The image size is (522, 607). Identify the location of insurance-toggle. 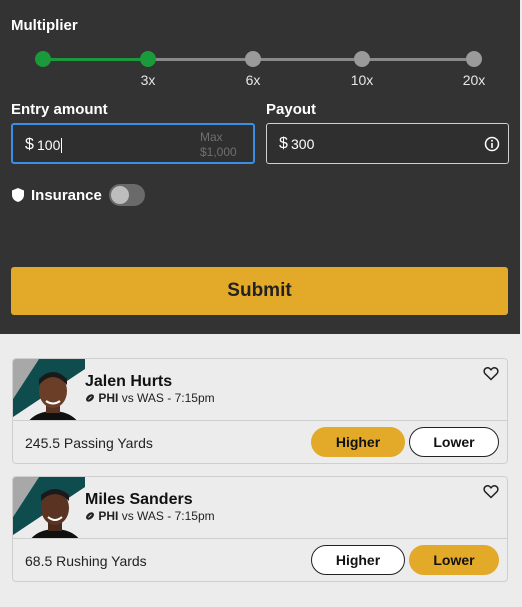
(127, 195).